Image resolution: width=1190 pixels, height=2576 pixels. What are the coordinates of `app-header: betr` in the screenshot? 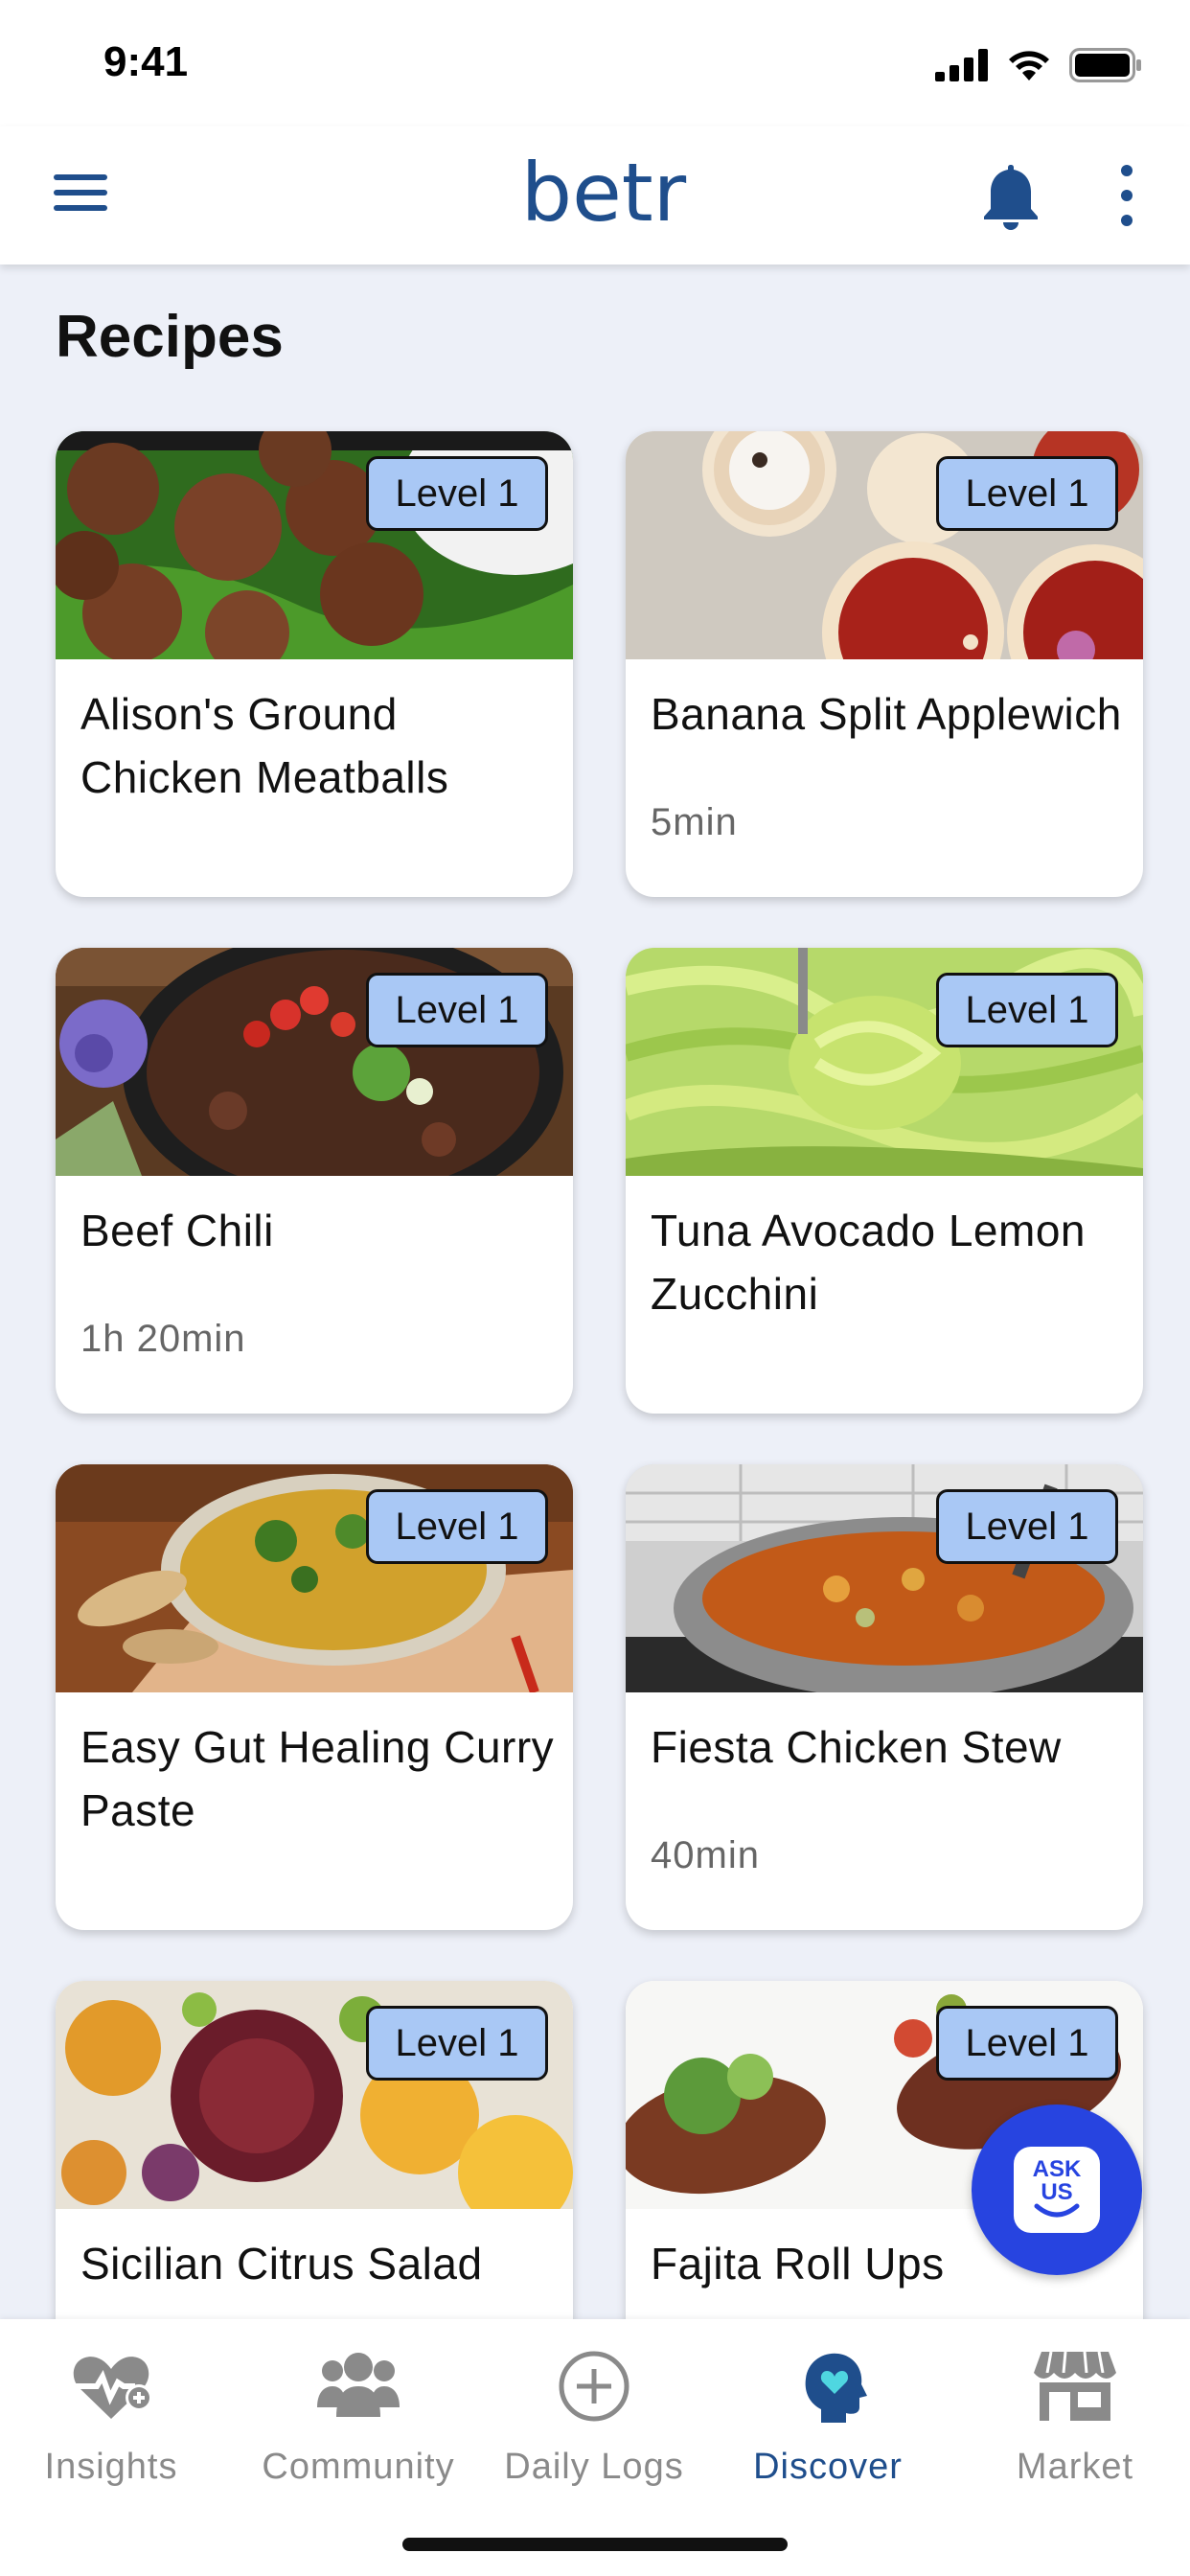 It's located at (595, 195).